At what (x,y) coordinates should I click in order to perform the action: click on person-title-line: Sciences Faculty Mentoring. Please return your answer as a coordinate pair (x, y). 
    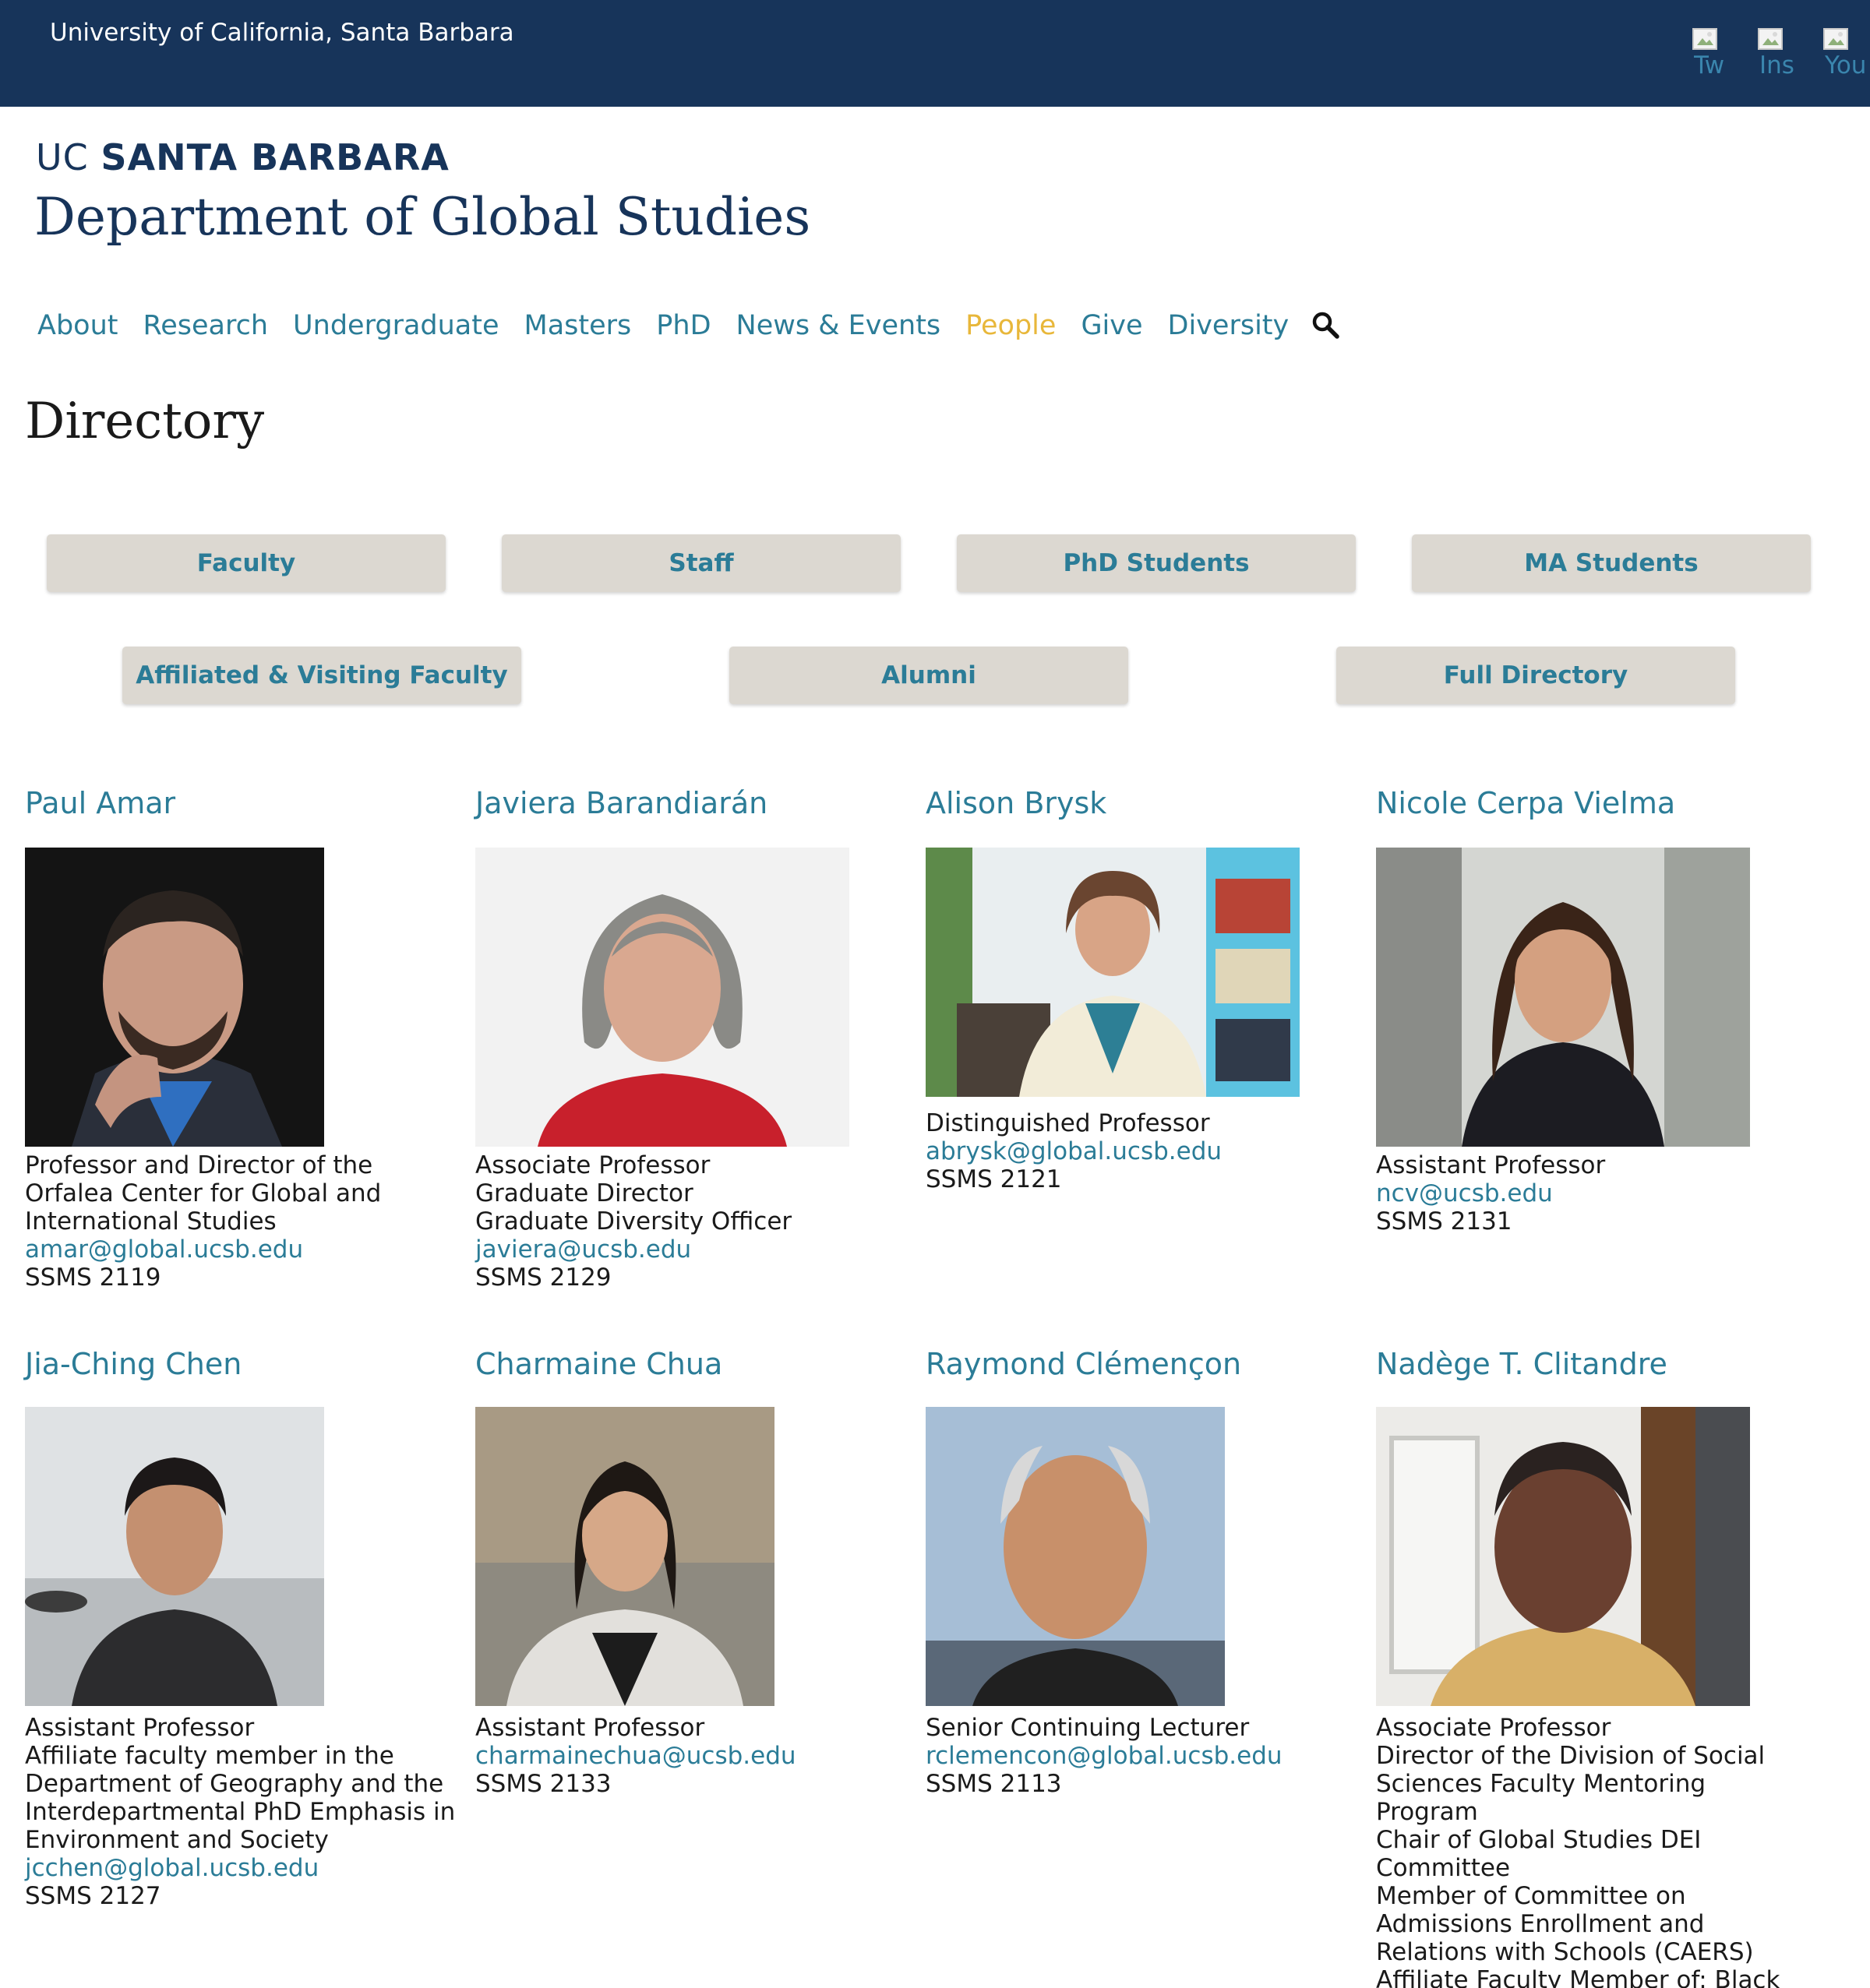
    Looking at the image, I should click on (1541, 1784).